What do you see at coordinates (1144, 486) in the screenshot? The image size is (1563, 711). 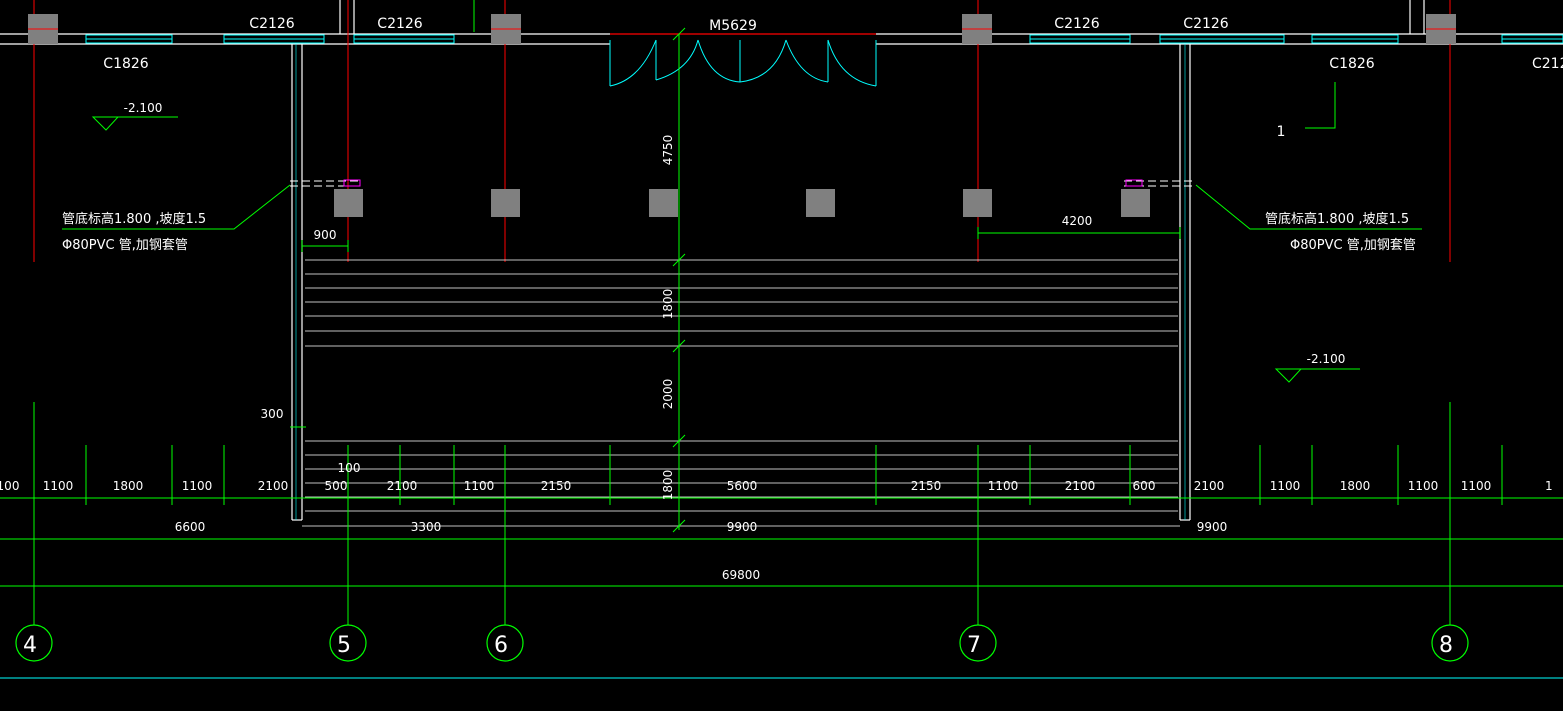 I see `row-dimension-text: 600` at bounding box center [1144, 486].